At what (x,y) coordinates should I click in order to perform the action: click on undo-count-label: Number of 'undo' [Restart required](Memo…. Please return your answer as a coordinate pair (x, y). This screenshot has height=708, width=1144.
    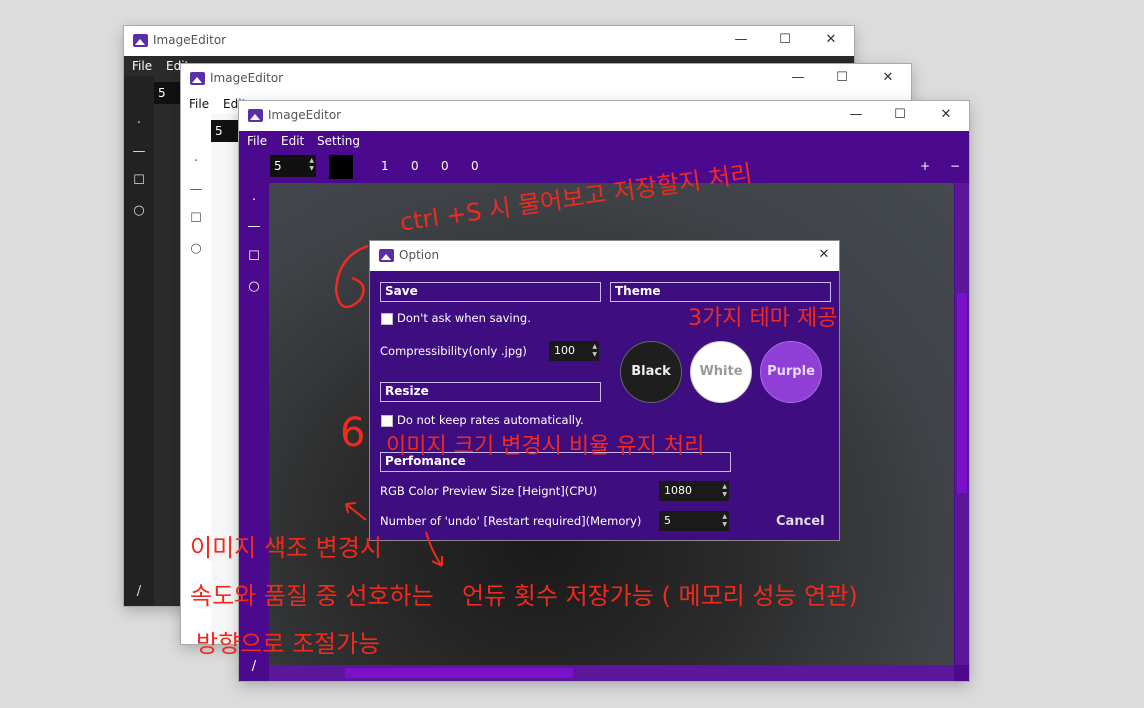
    Looking at the image, I should click on (511, 521).